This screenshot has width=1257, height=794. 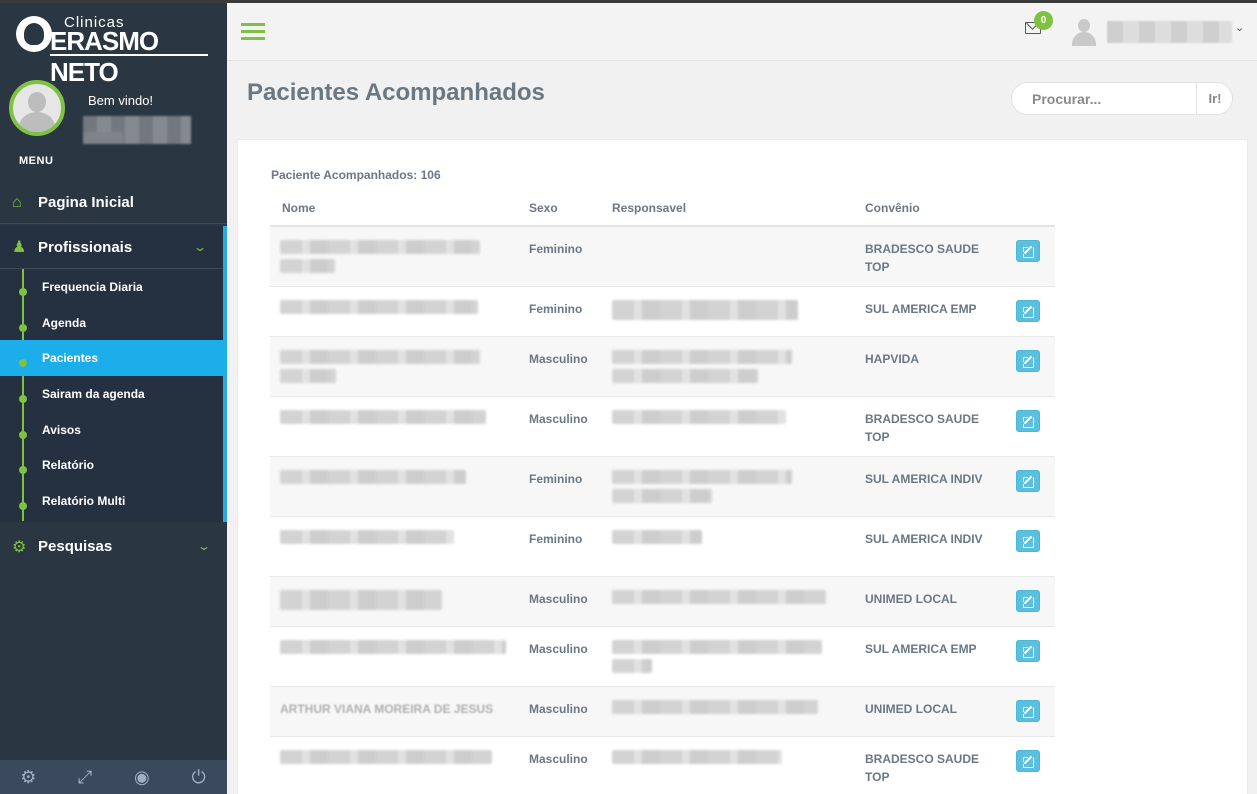 I want to click on menu-toggle-icon, so click(x=253, y=32).